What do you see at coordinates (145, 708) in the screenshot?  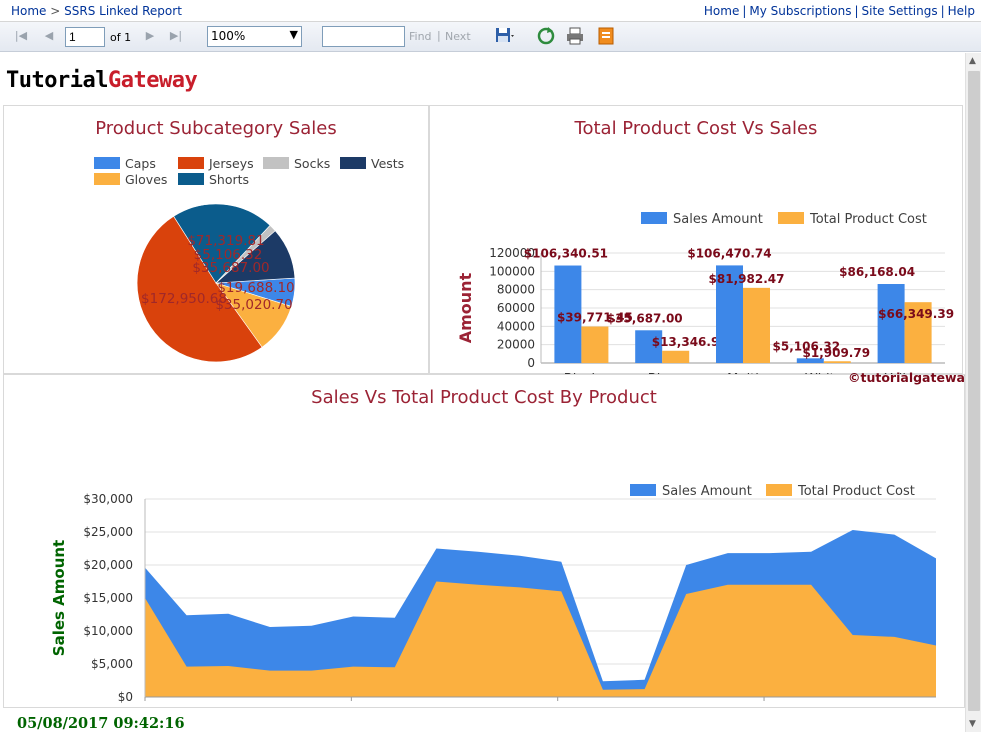 I see `area-xtick-label: AWC Logo Cap` at bounding box center [145, 708].